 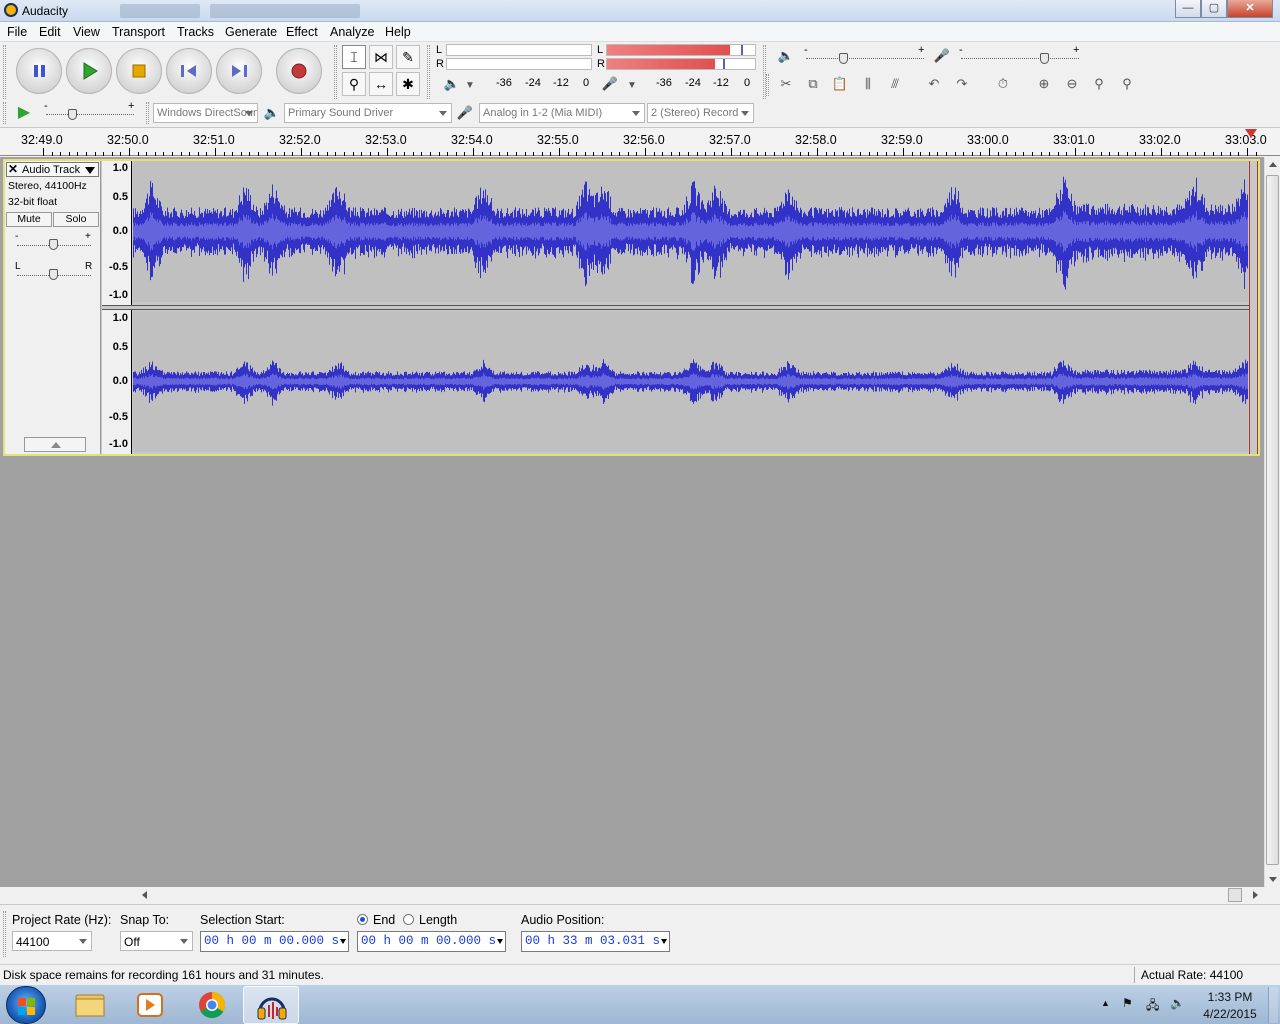 What do you see at coordinates (934, 84) in the screenshot?
I see `undo-icon: ↶` at bounding box center [934, 84].